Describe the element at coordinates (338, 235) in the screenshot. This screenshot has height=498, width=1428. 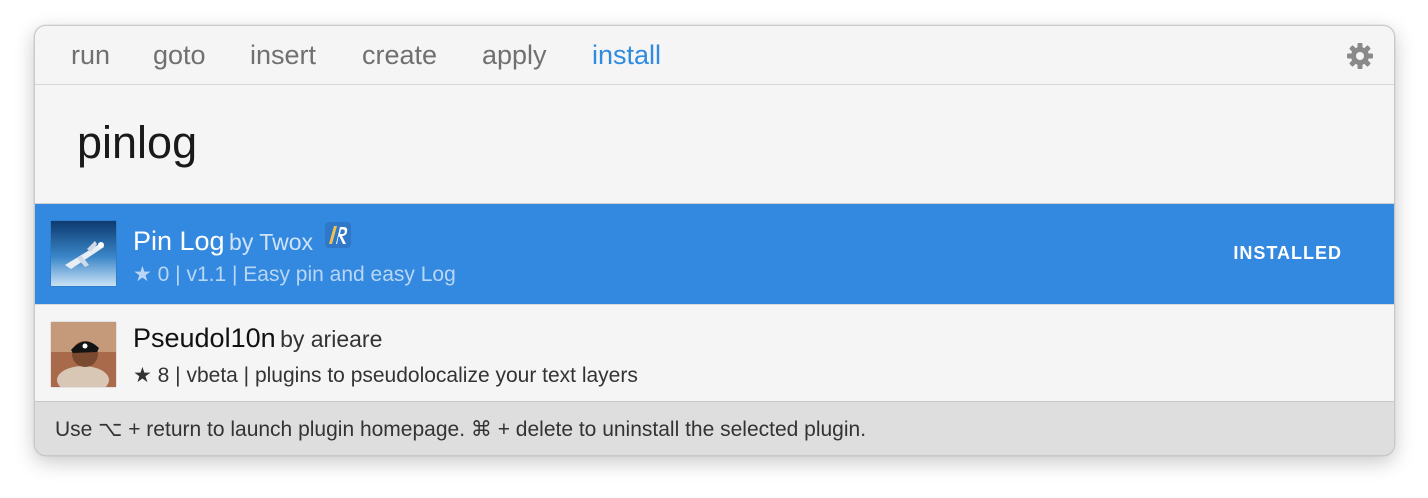
I see `r-badge-icon` at that location.